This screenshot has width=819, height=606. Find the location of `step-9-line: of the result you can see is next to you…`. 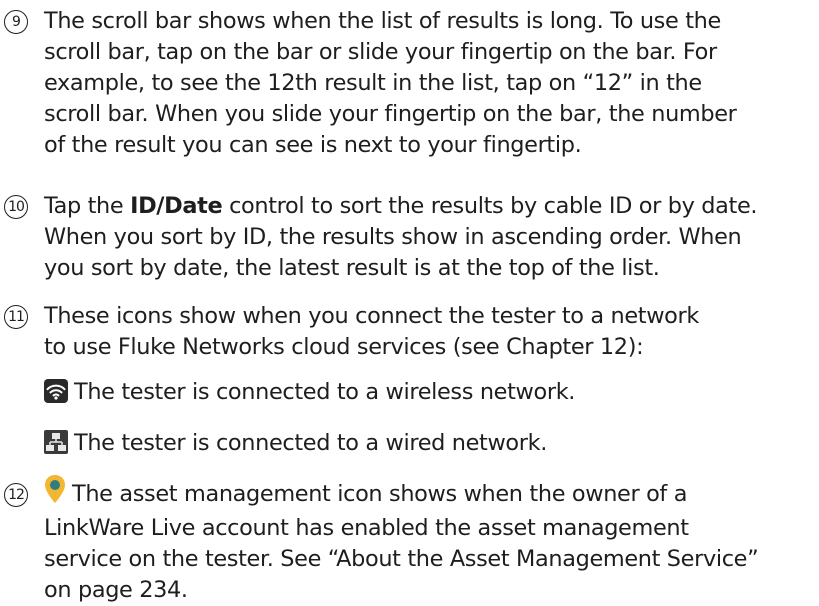

step-9-line: of the result you can see is next to you… is located at coordinates (313, 145).